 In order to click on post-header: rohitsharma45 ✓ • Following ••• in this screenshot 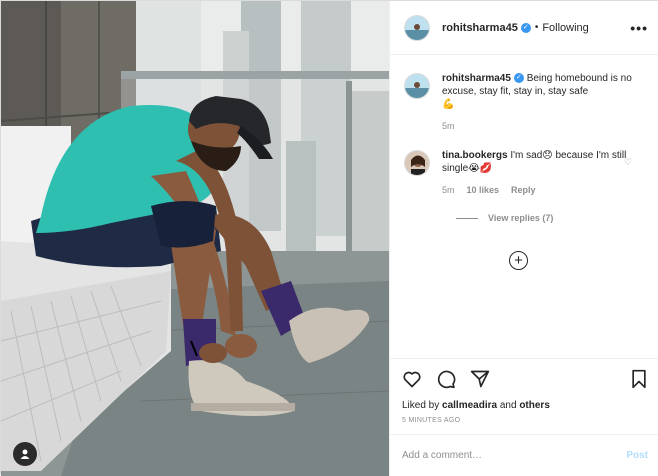, I will do `click(524, 28)`.